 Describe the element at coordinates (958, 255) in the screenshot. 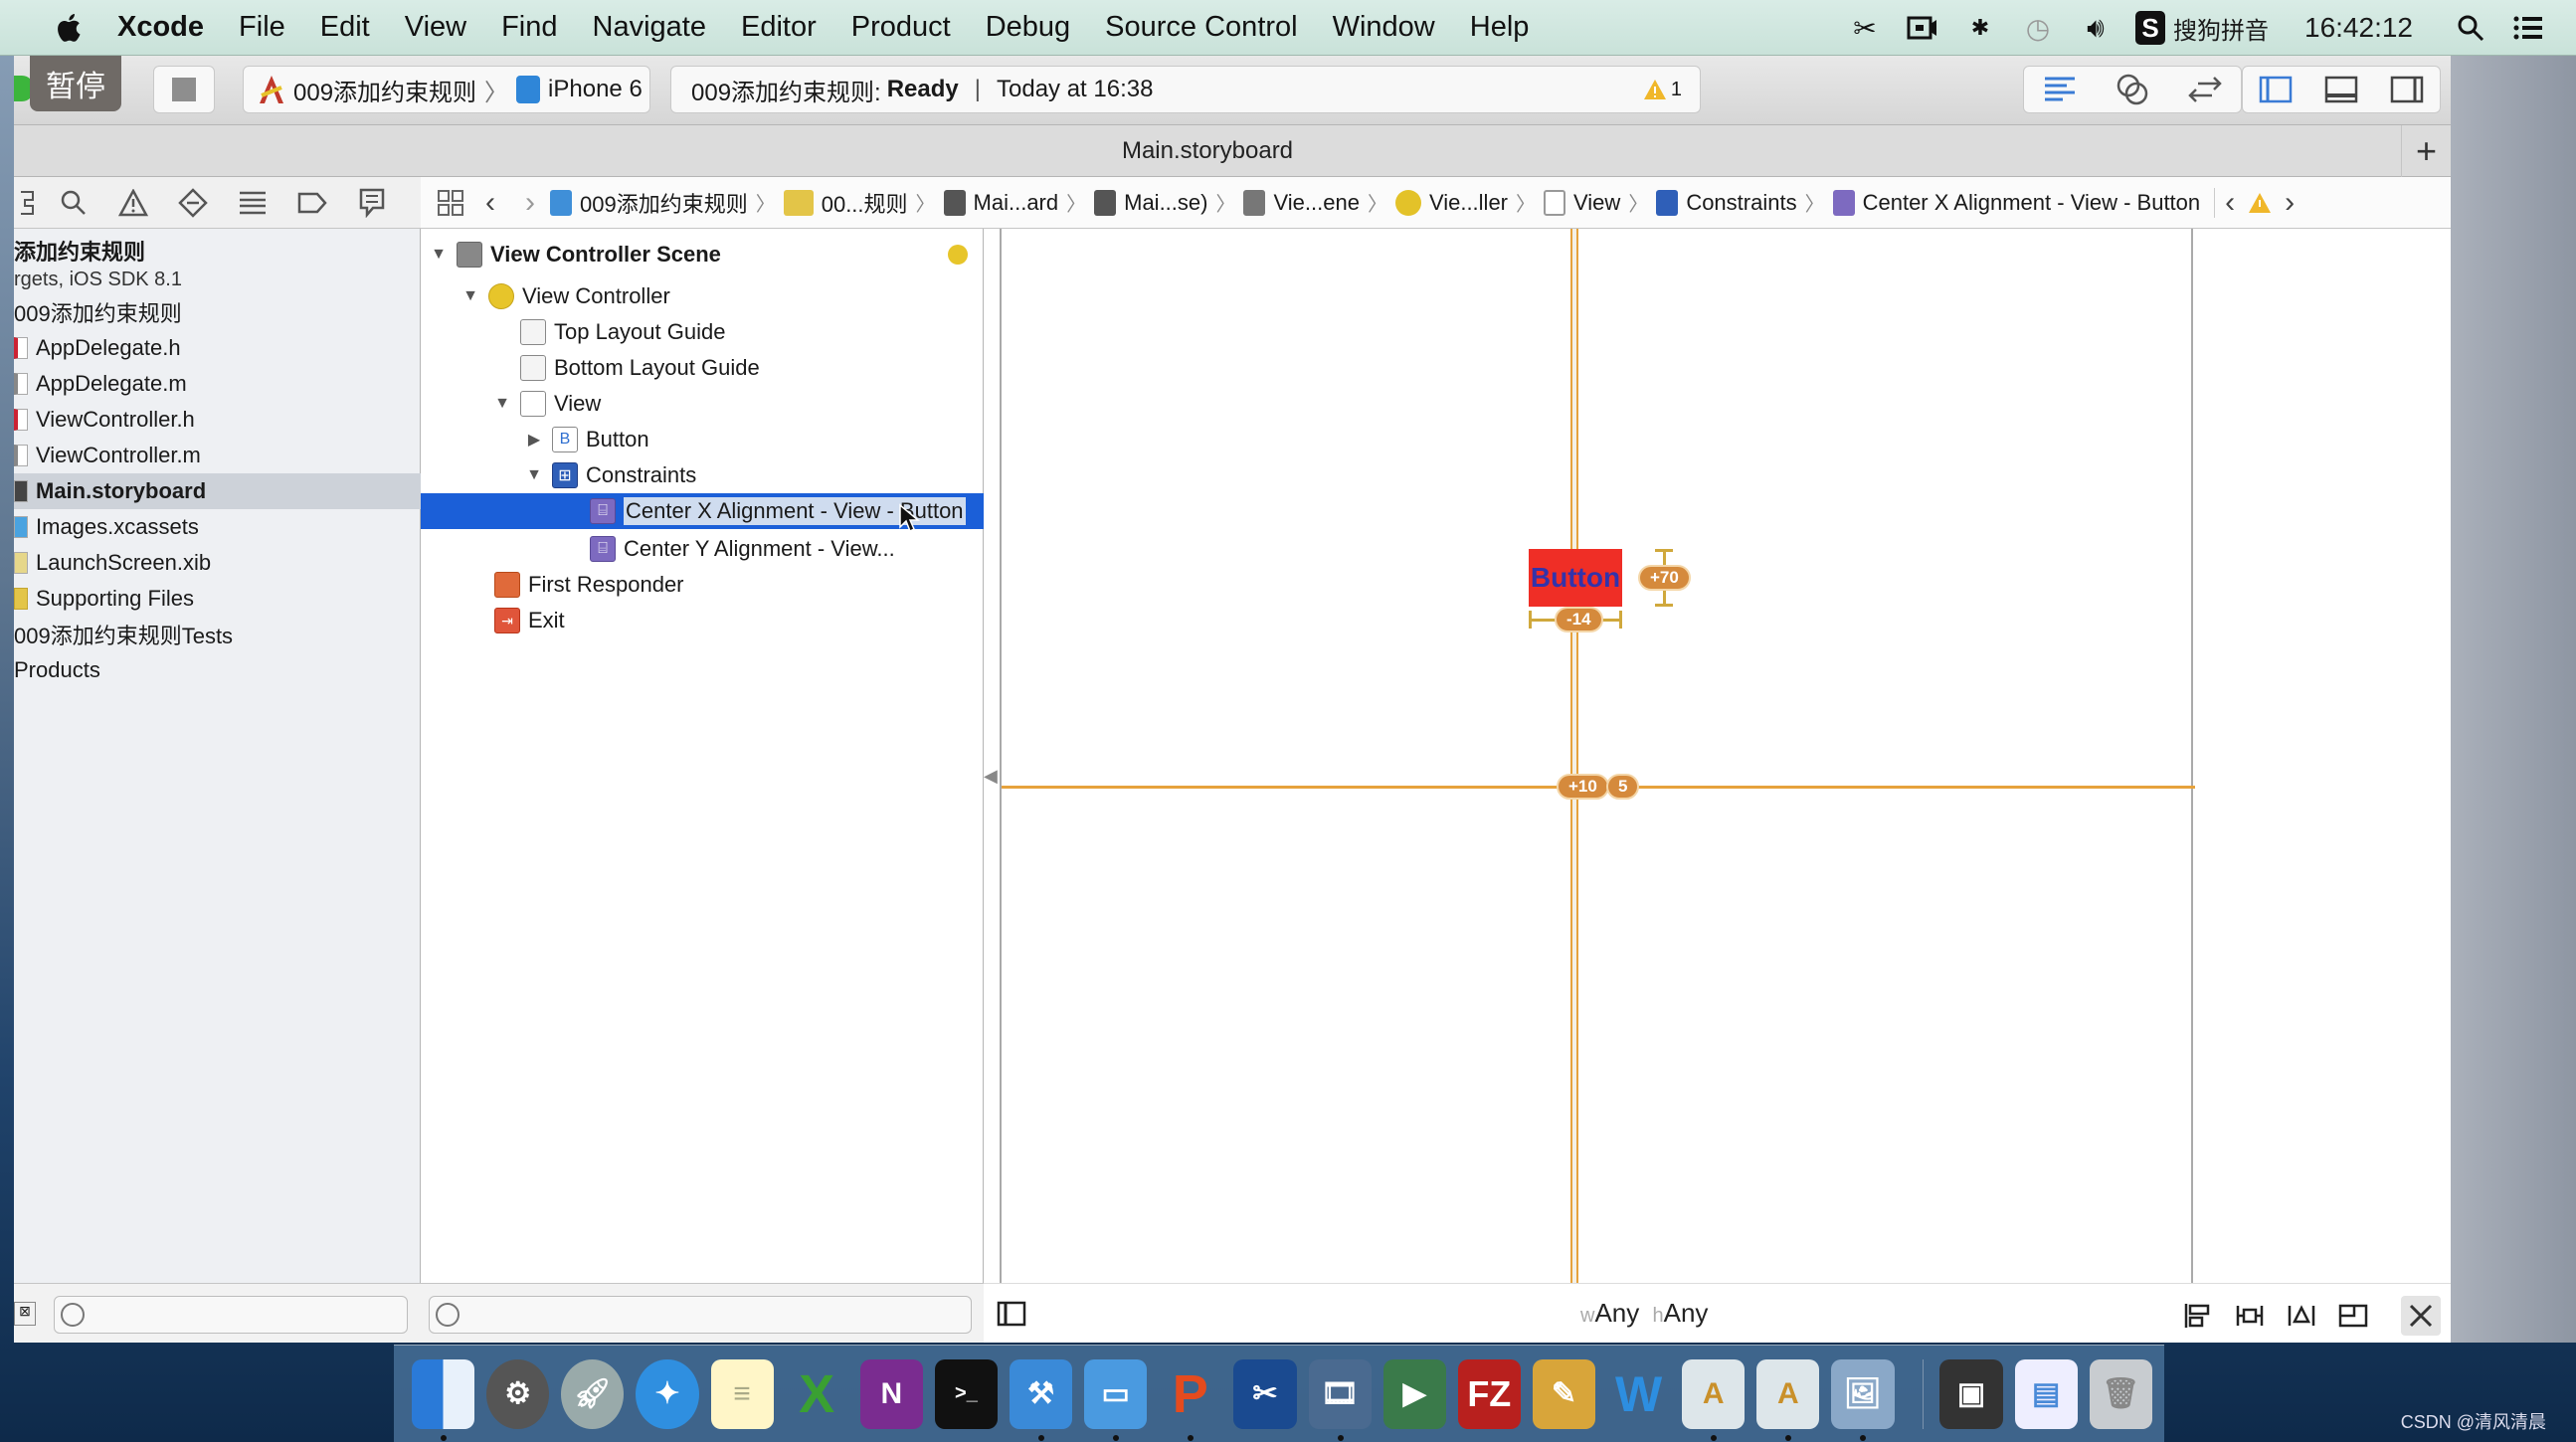

I see `scene-exit-arrow-icon` at that location.